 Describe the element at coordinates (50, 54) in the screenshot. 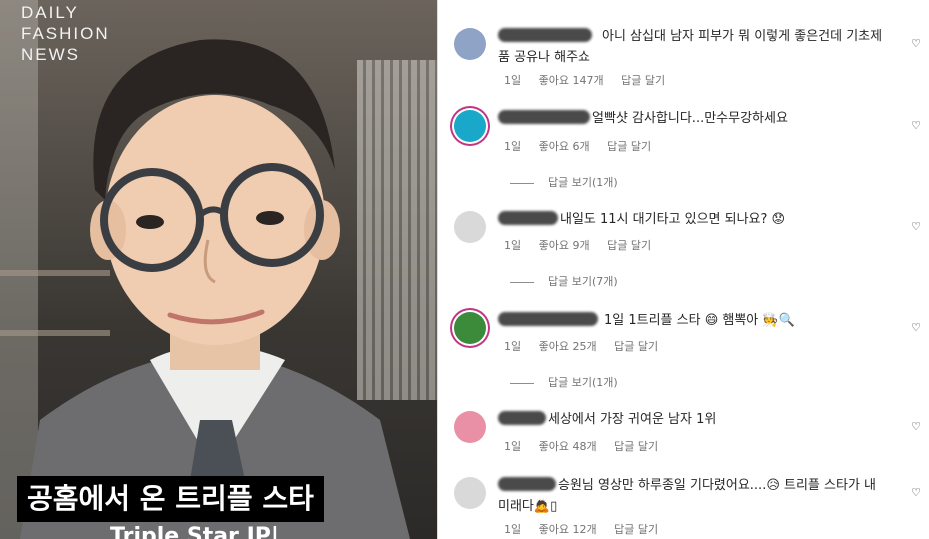

I see `watermark-line: NEWS` at that location.